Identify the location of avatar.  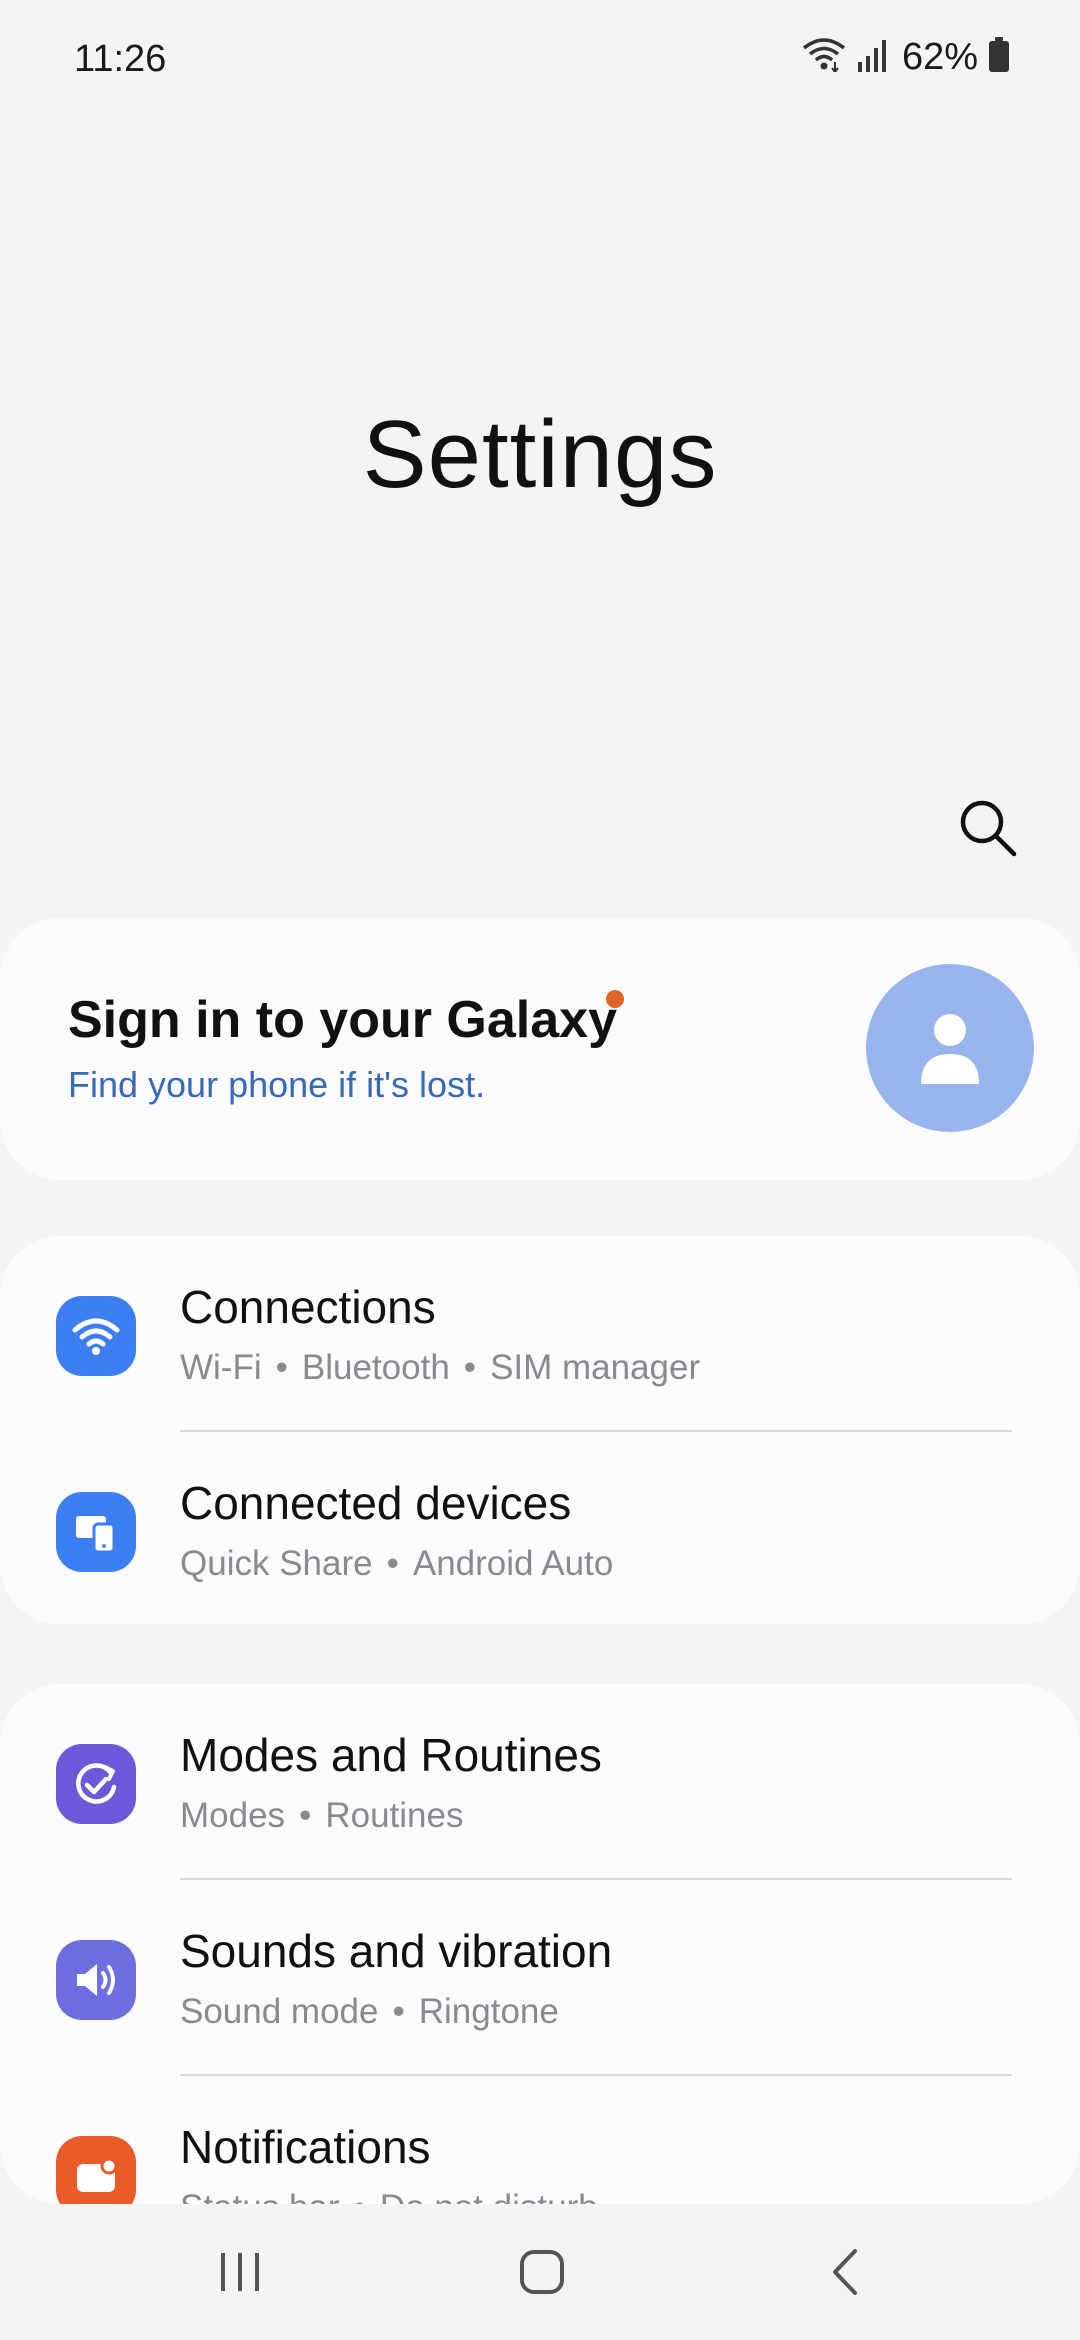
(950, 1048).